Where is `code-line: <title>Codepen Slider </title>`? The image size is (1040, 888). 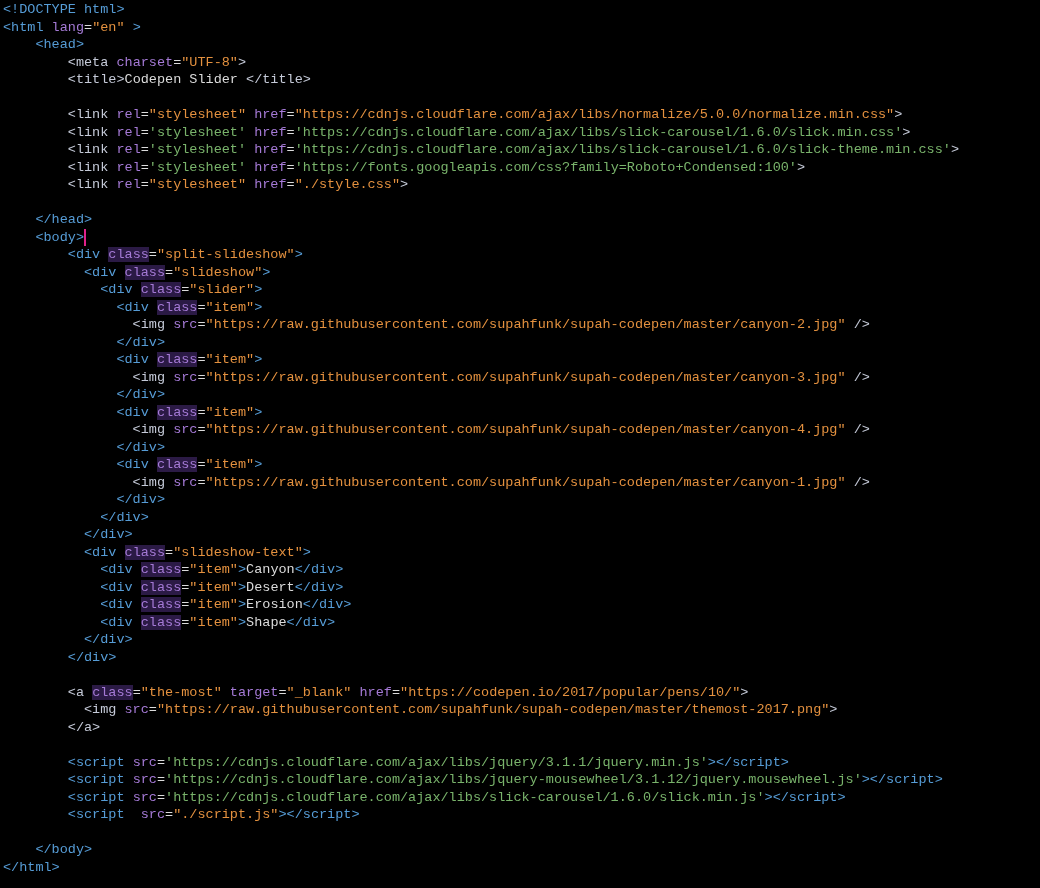 code-line: <title>Codepen Slider </title> is located at coordinates (188, 80).